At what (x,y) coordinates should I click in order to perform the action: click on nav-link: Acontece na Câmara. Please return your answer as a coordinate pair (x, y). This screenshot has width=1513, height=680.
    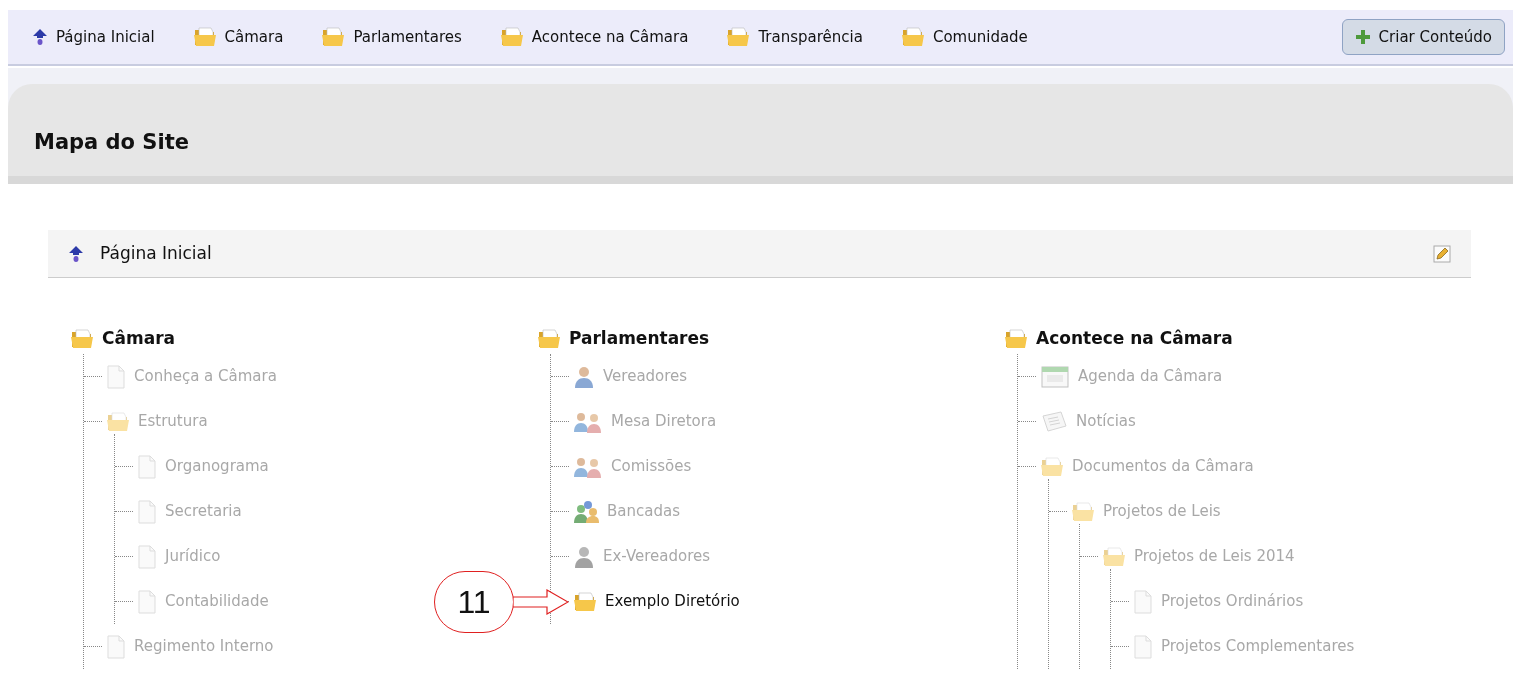
    Looking at the image, I should click on (594, 37).